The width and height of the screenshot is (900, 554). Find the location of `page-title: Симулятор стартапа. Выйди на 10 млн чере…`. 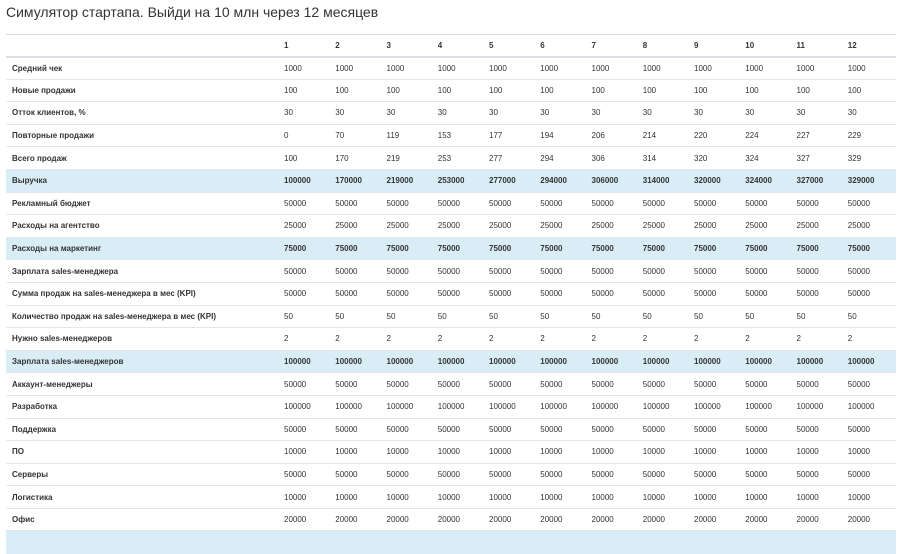

page-title: Симулятор стартапа. Выйди на 10 млн чере… is located at coordinates (192, 12).